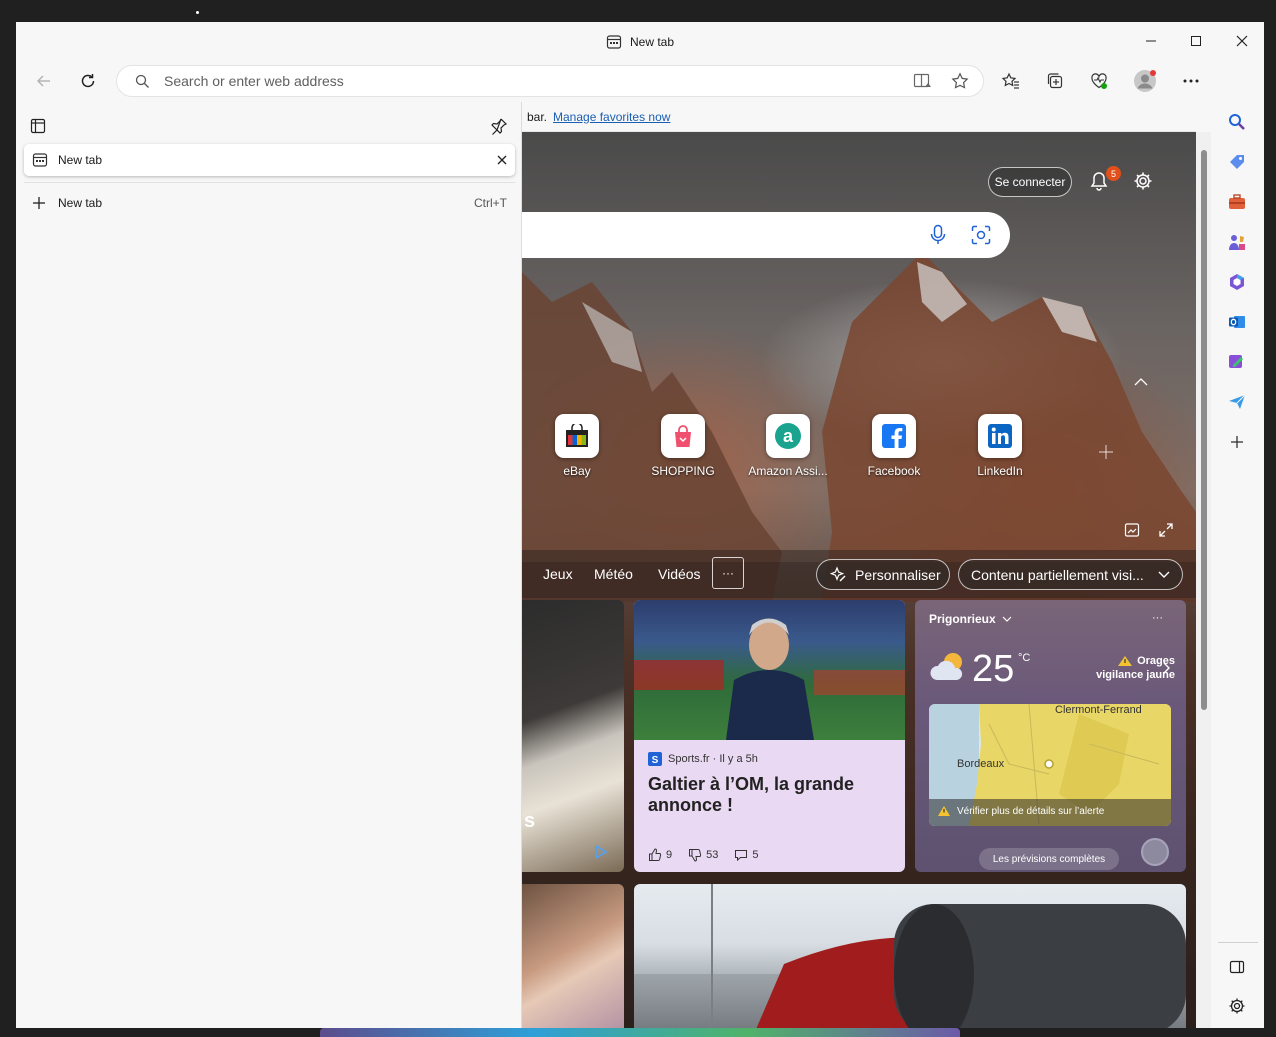 The width and height of the screenshot is (1276, 1037). I want to click on address-bar, so click(550, 81).